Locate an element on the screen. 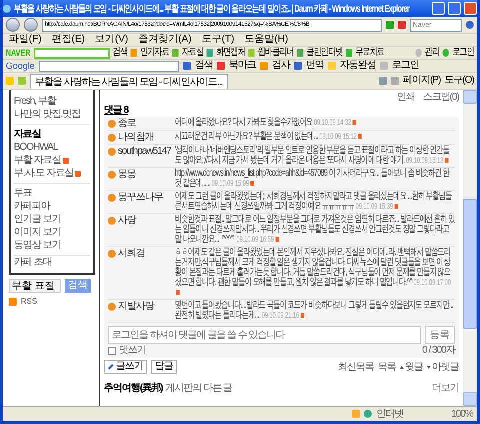 The height and width of the screenshot is (424, 480). comment-text: 시끄러운건 리뷰 아닌가요? 부활은 분책이 없는데...09.10.09 15:12 is located at coordinates (315, 137).